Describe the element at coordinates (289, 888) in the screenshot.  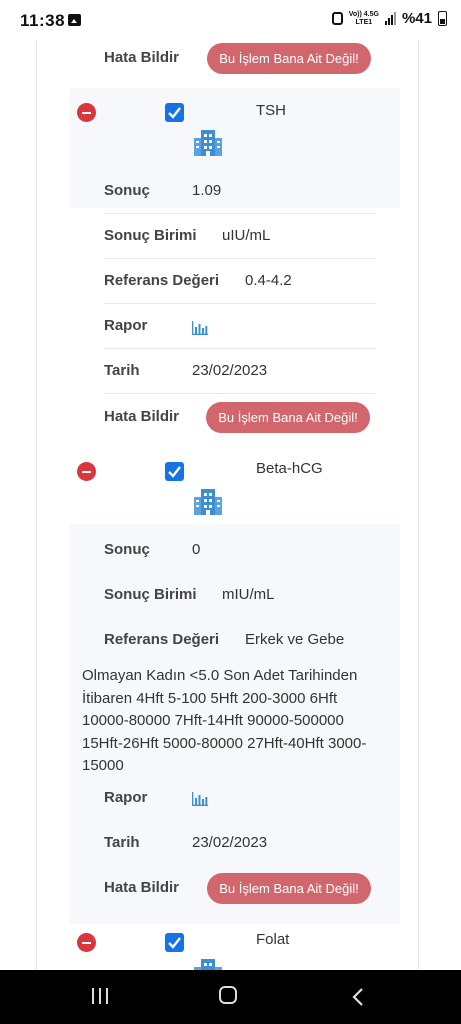
I see `betahcg-error-button: Bu İşlem Bana Ait Değil!` at that location.